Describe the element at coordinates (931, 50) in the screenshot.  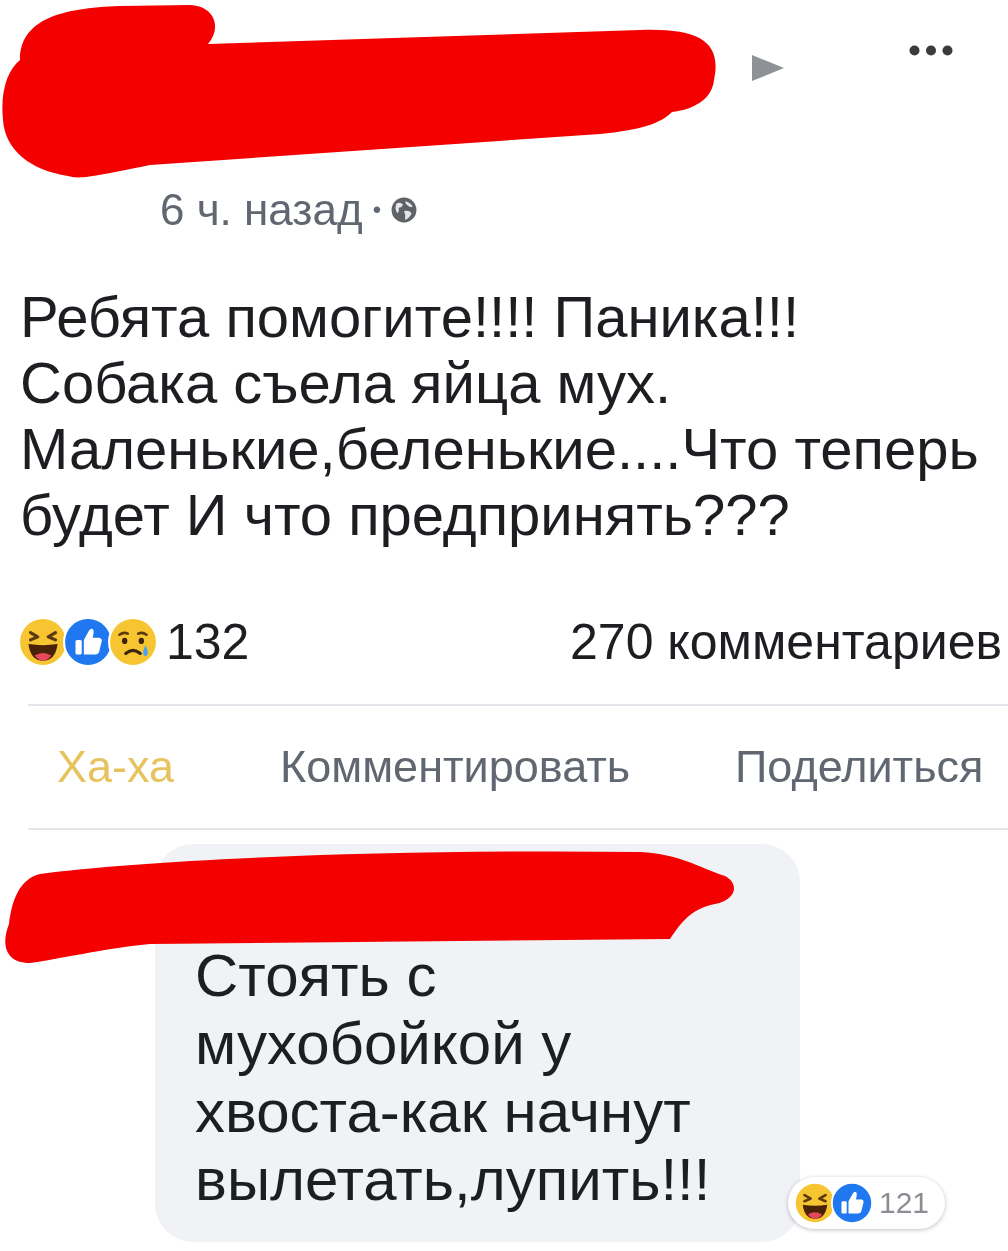
I see `more-icon` at that location.